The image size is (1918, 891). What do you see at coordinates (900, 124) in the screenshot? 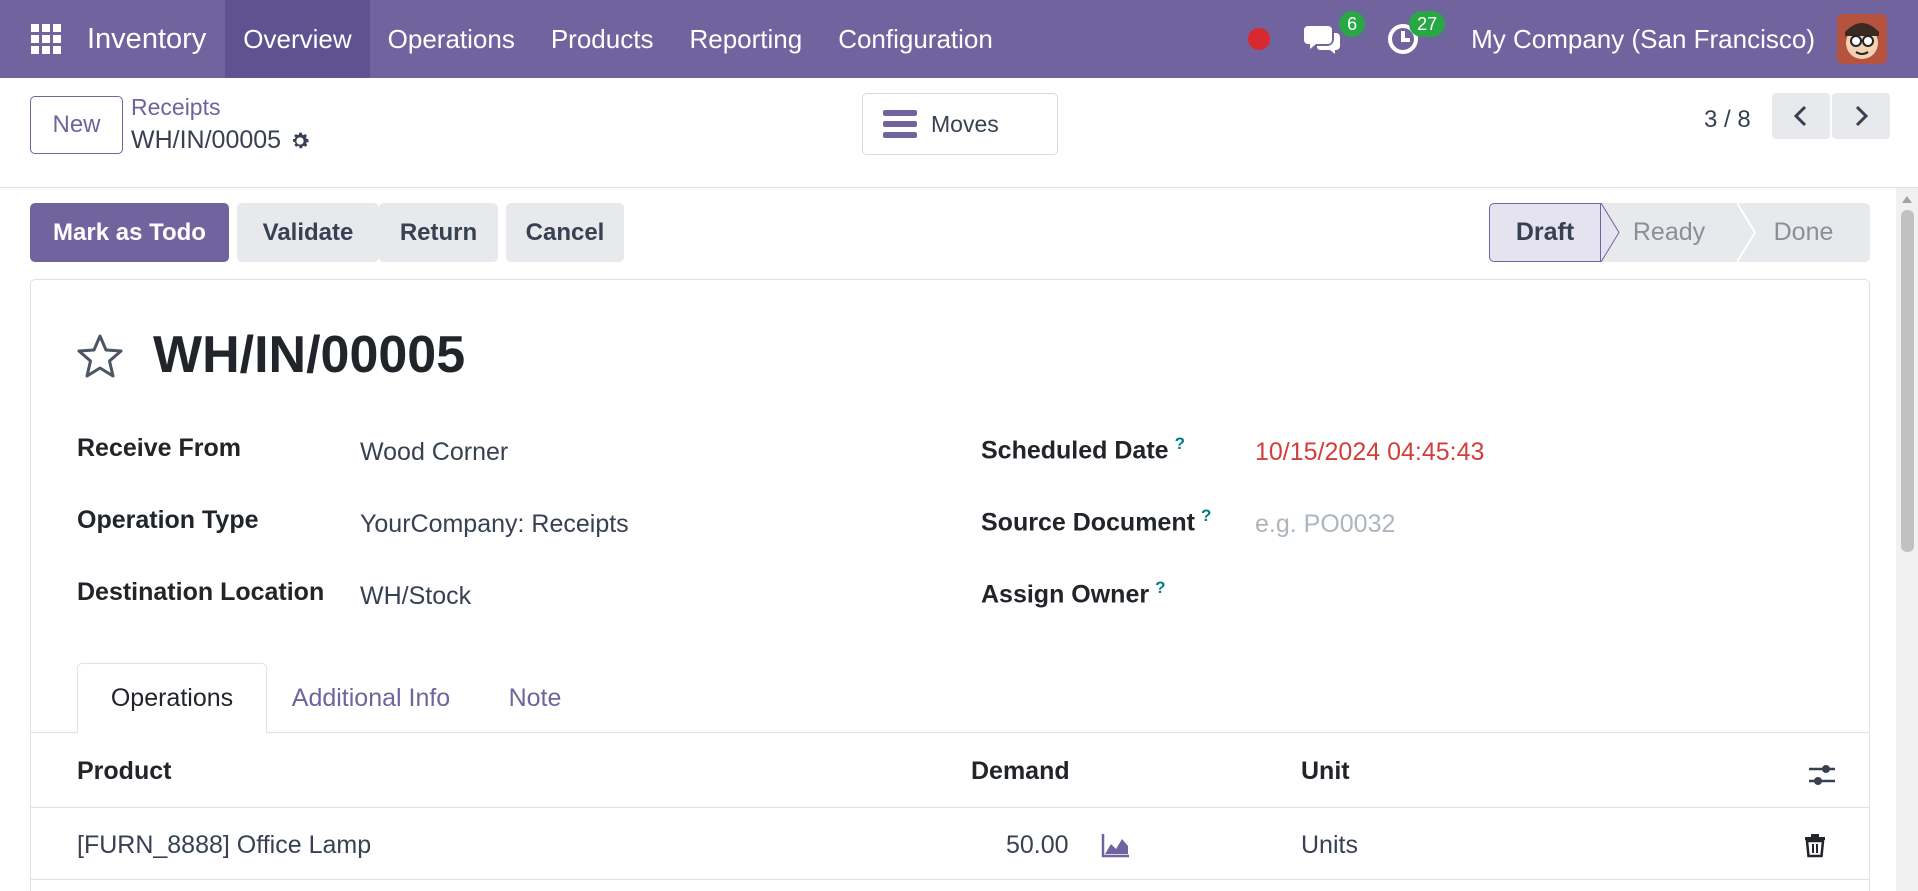
I see `bars-icon` at bounding box center [900, 124].